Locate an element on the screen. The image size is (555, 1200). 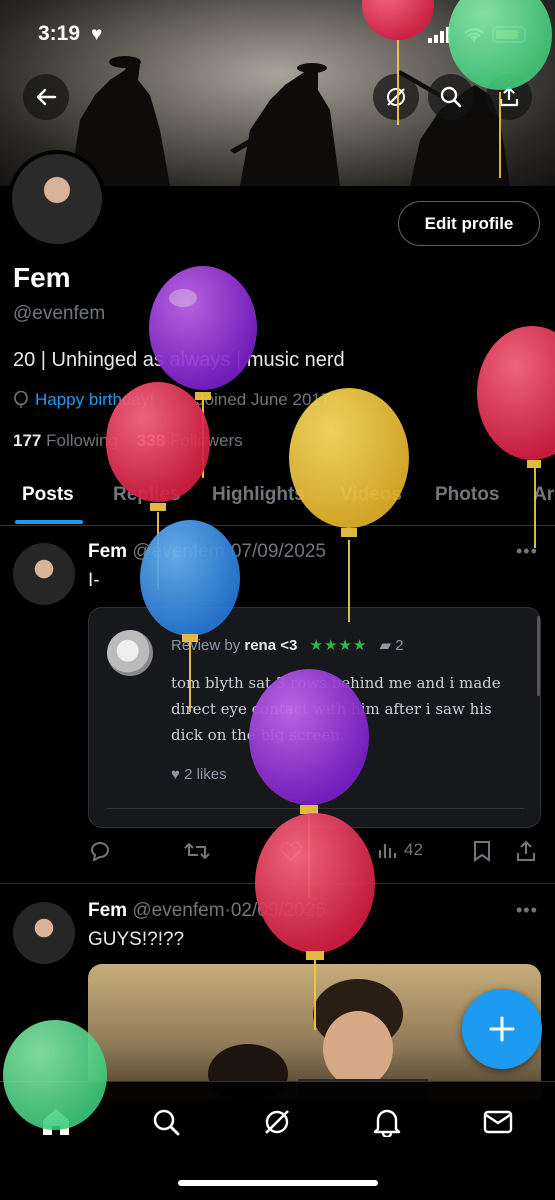
back-button is located at coordinates (46, 97).